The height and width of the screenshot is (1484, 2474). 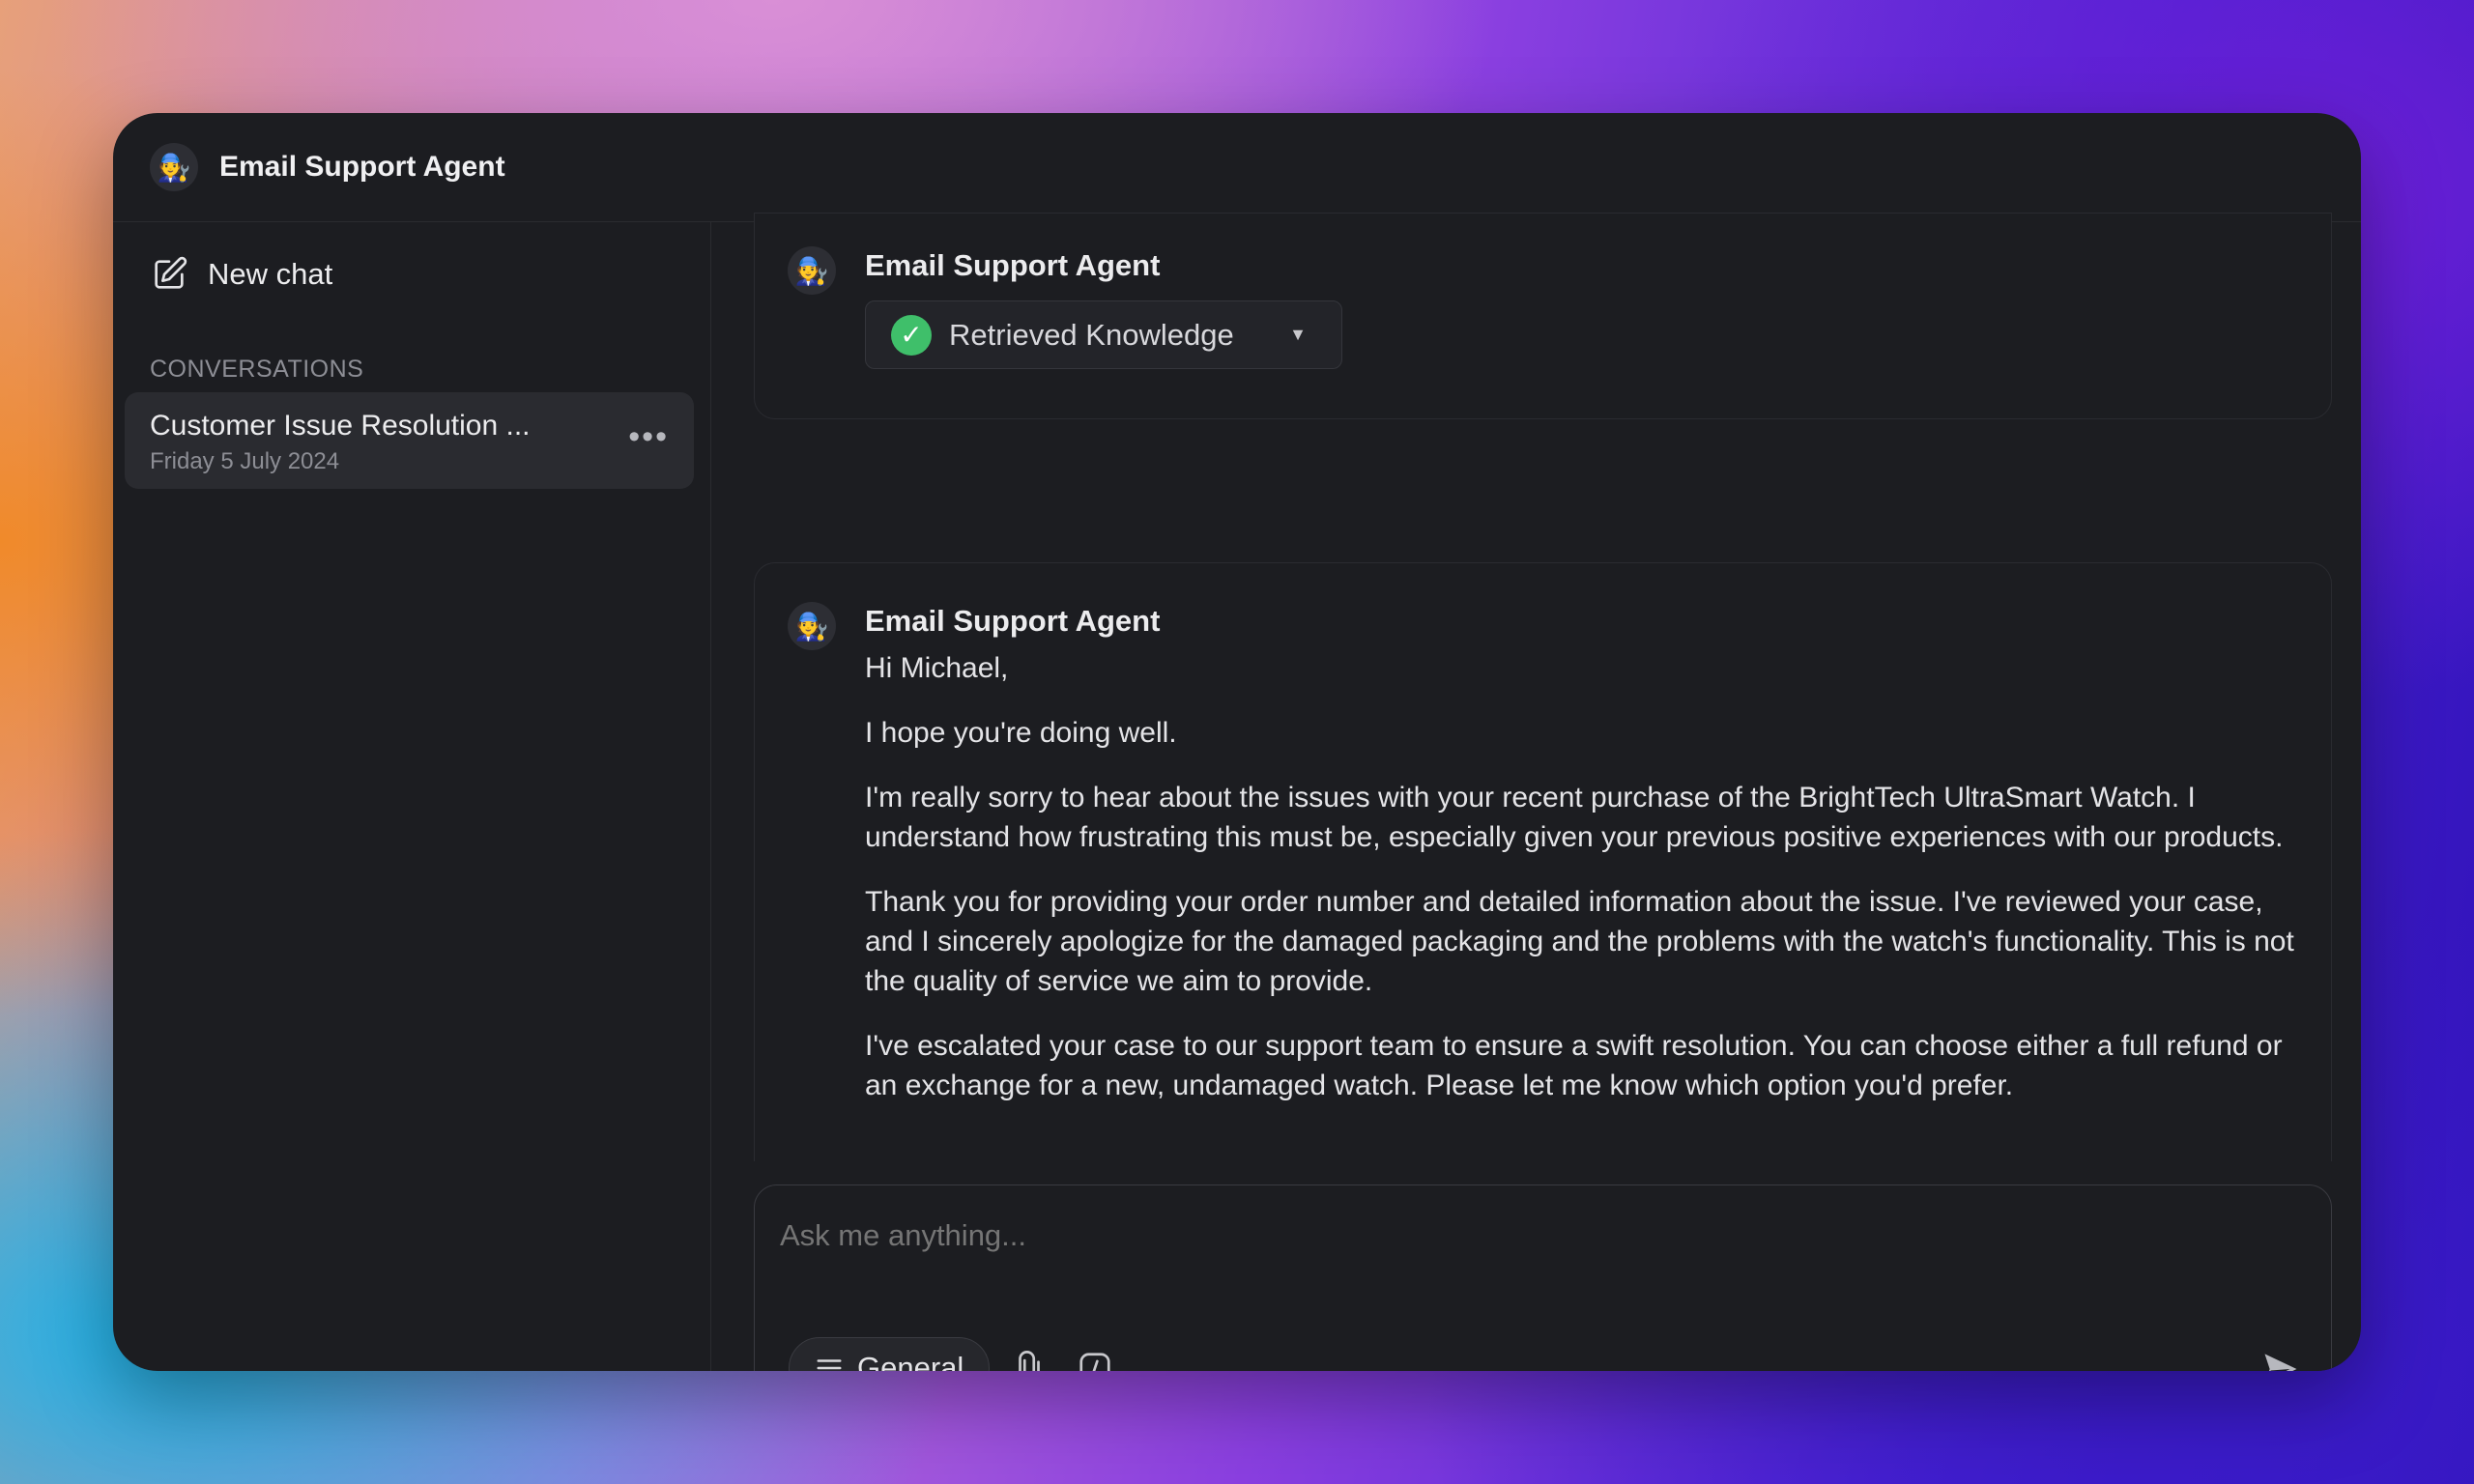 I want to click on retrieved-knowledge-toggle: ✓ Retrieved Knowledge ▼, so click(x=1103, y=334).